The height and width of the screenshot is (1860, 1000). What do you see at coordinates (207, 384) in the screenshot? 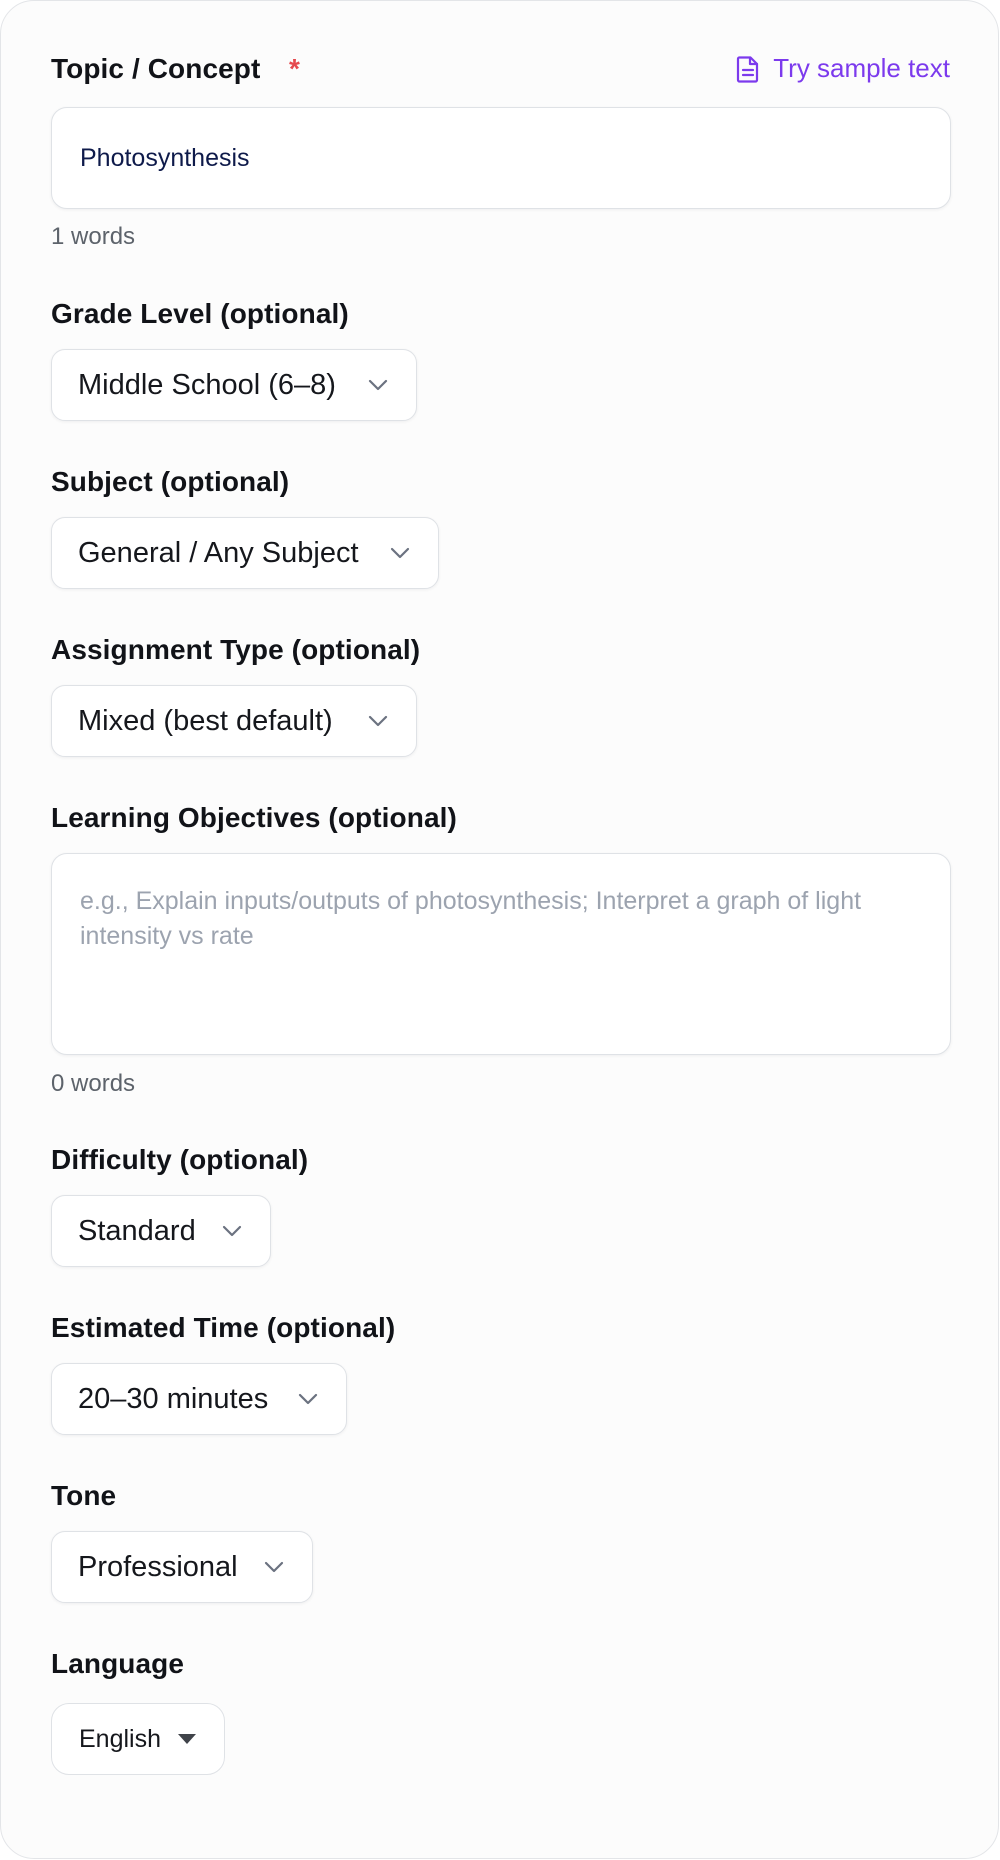
I see `grade-level-value: Middle School (6–8)` at bounding box center [207, 384].